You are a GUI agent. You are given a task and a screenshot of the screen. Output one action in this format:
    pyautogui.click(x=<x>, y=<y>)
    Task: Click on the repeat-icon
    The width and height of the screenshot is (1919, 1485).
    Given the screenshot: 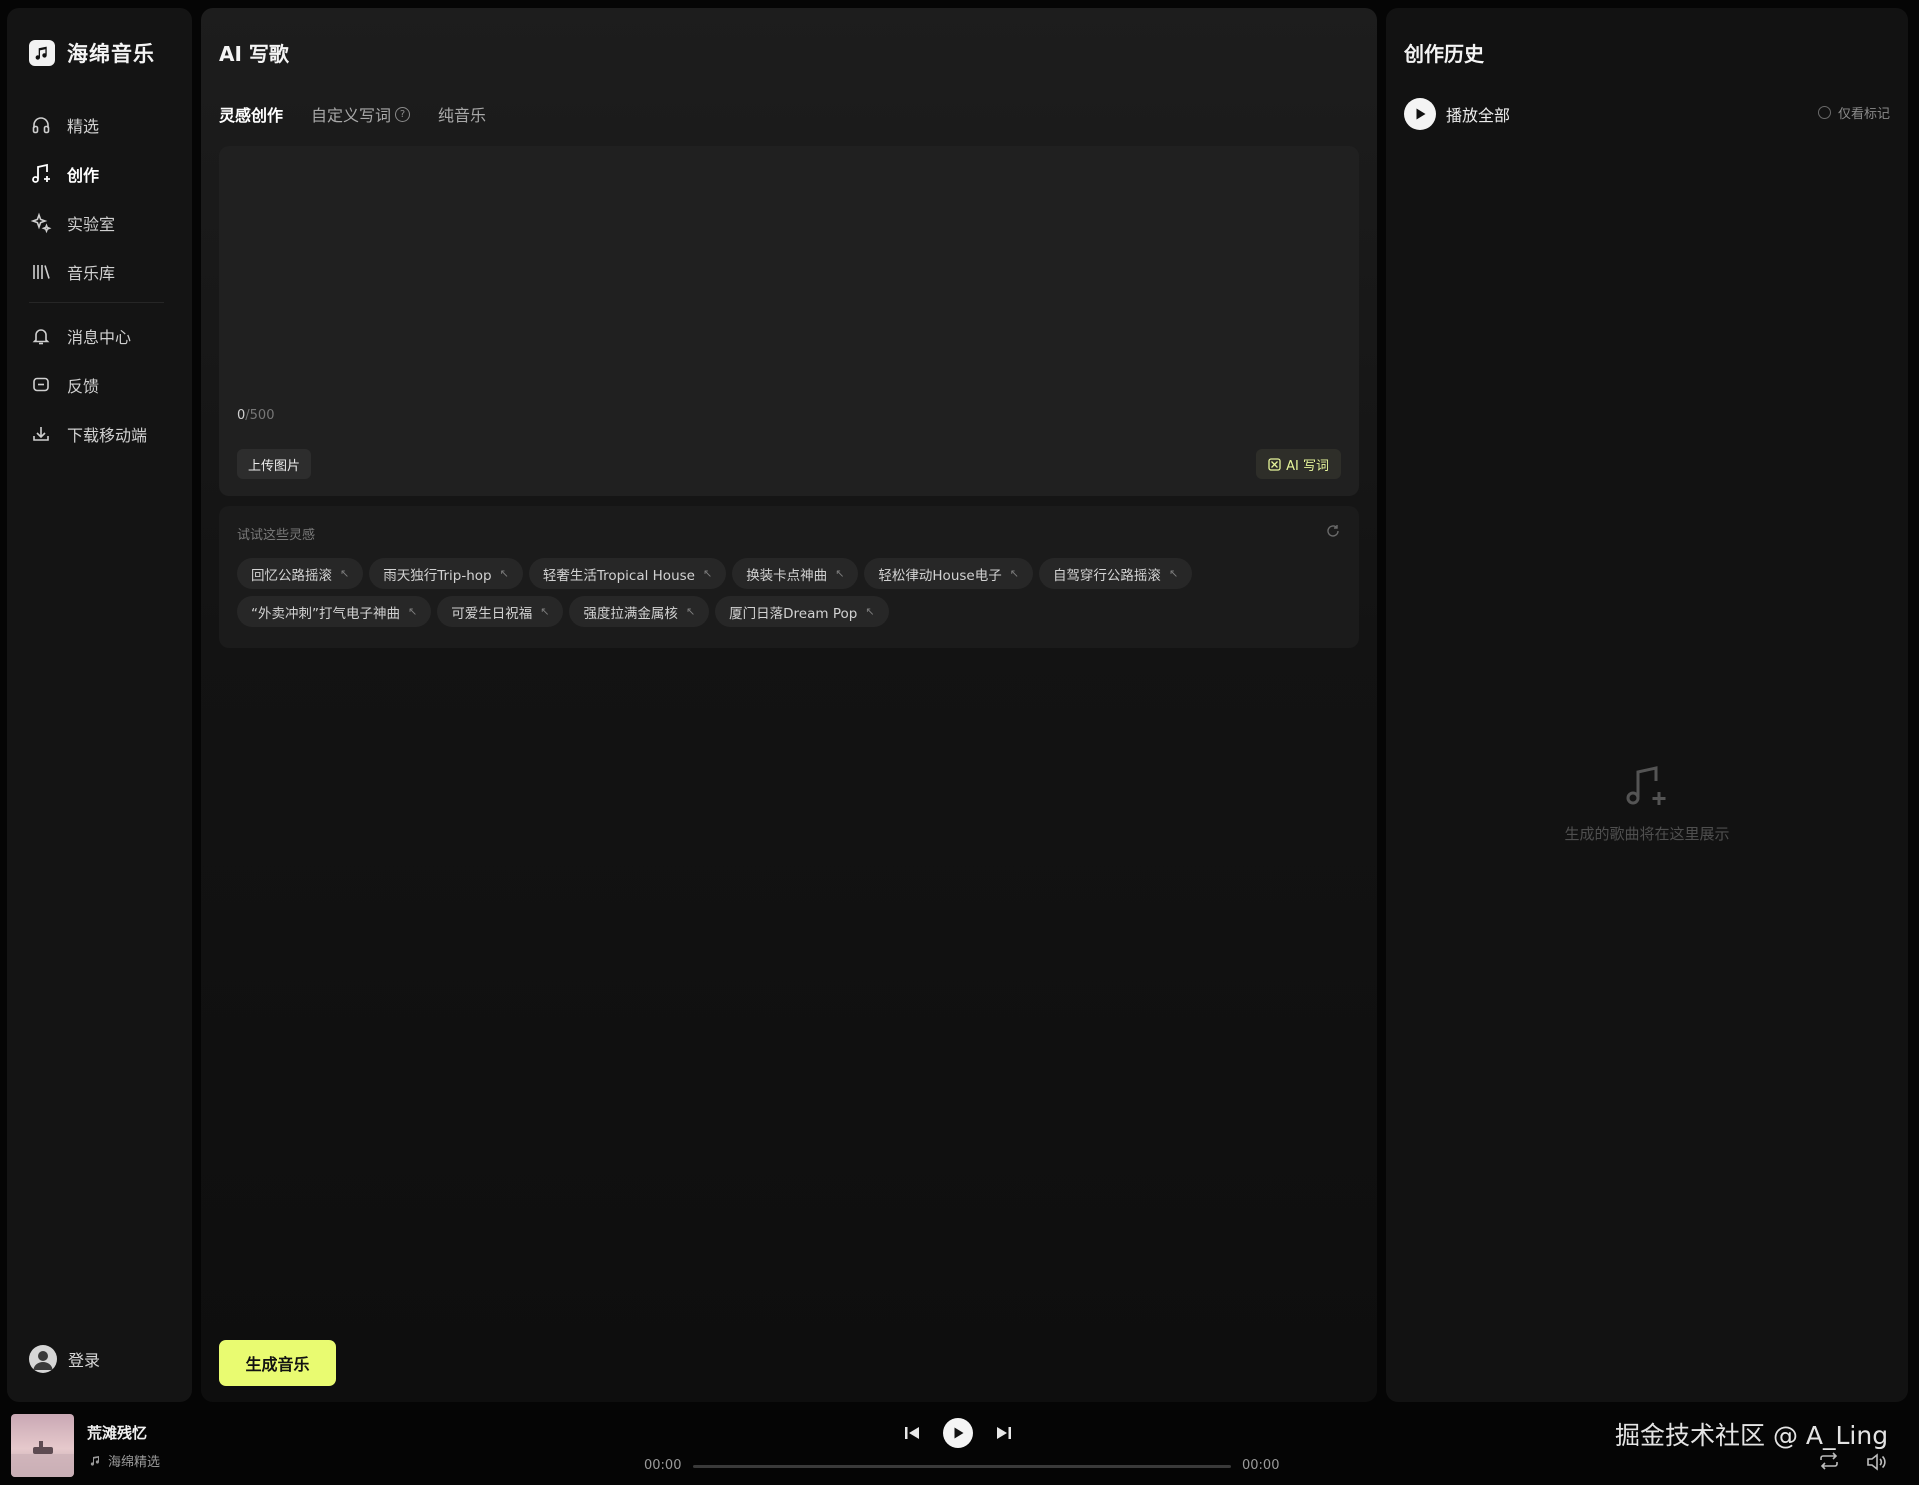 What is the action you would take?
    pyautogui.click(x=1829, y=1461)
    